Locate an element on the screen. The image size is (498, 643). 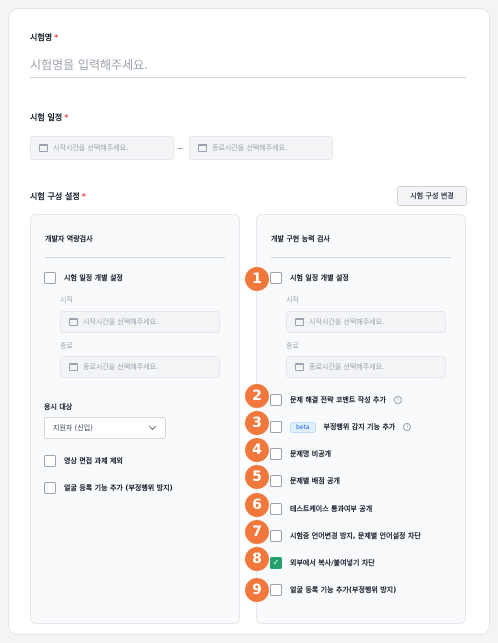
checkbox-checked: ✓ is located at coordinates (276, 563).